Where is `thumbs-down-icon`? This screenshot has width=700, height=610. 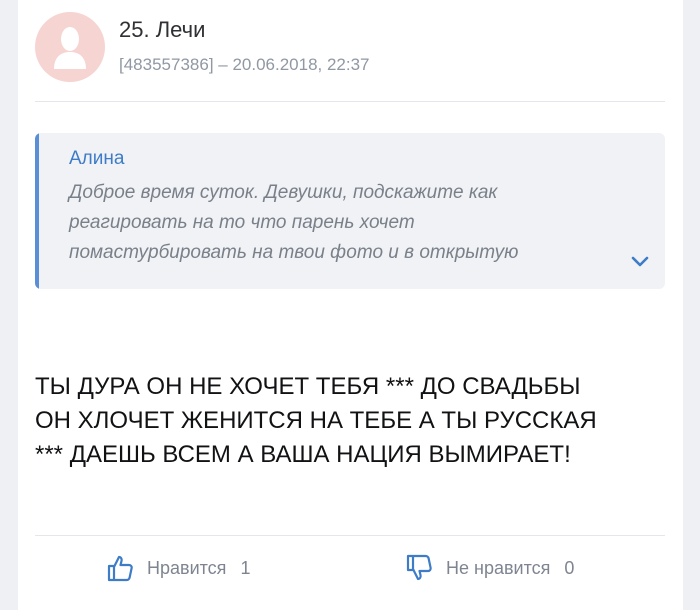
thumbs-down-icon is located at coordinates (419, 567).